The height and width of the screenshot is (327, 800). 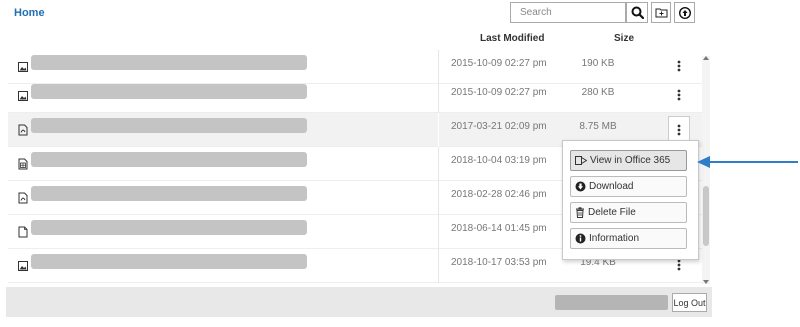 I want to click on office-icon, so click(x=581, y=160).